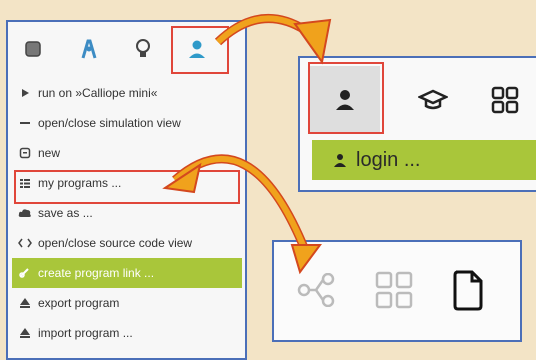 Image resolution: width=536 pixels, height=360 pixels. I want to click on menu-item-source-code: open/close source code view, so click(127, 243).